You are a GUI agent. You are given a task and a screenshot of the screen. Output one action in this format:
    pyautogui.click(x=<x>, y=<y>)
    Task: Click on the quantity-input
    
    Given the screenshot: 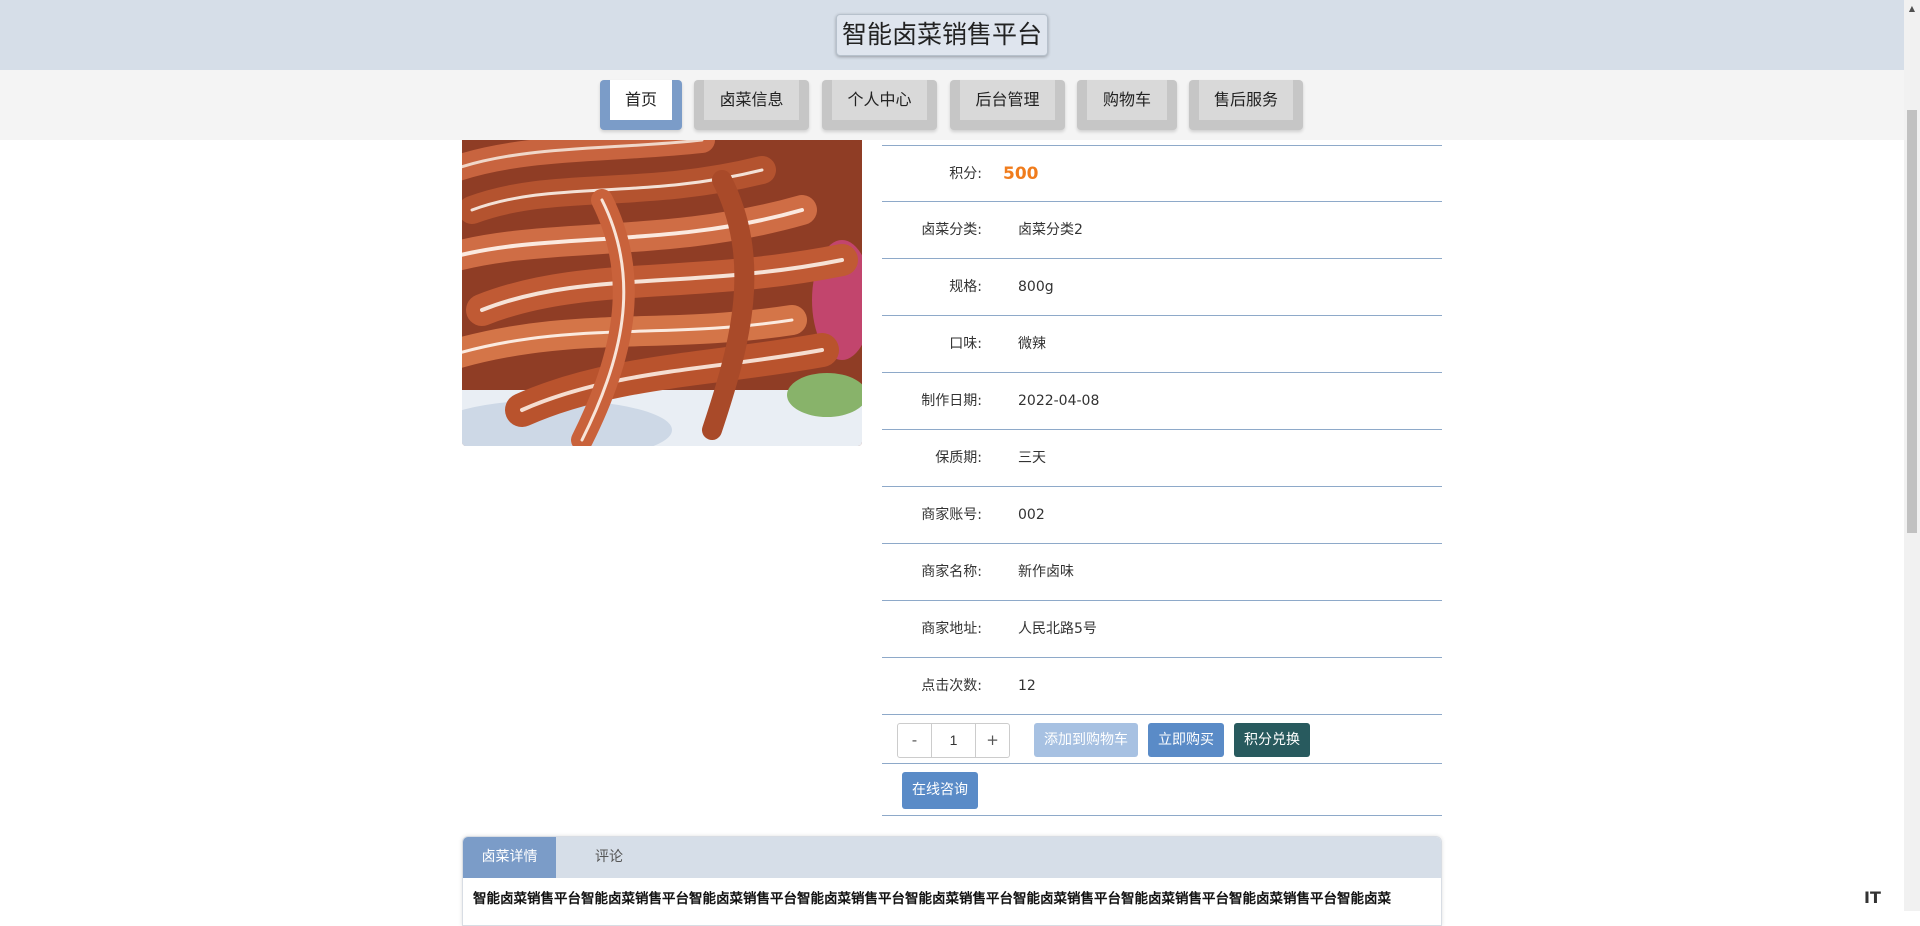 What is the action you would take?
    pyautogui.click(x=953, y=740)
    